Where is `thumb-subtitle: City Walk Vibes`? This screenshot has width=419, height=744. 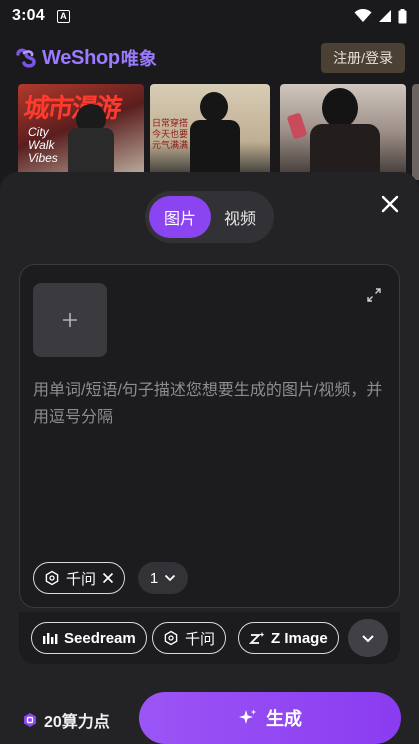 thumb-subtitle: City Walk Vibes is located at coordinates (43, 145).